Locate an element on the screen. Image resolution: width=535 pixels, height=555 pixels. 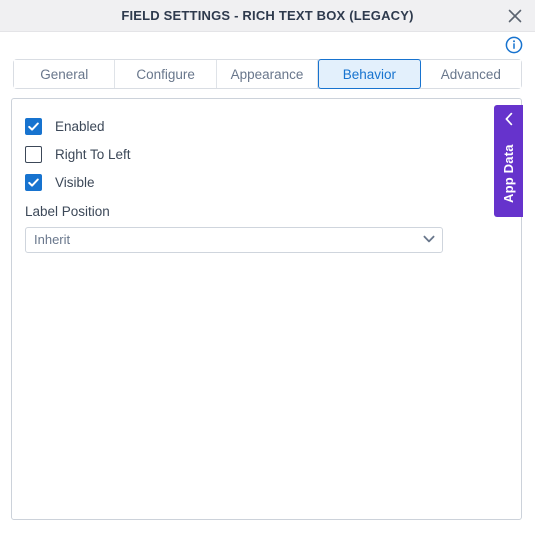
app-data-panel-toggle: App Data is located at coordinates (508, 161).